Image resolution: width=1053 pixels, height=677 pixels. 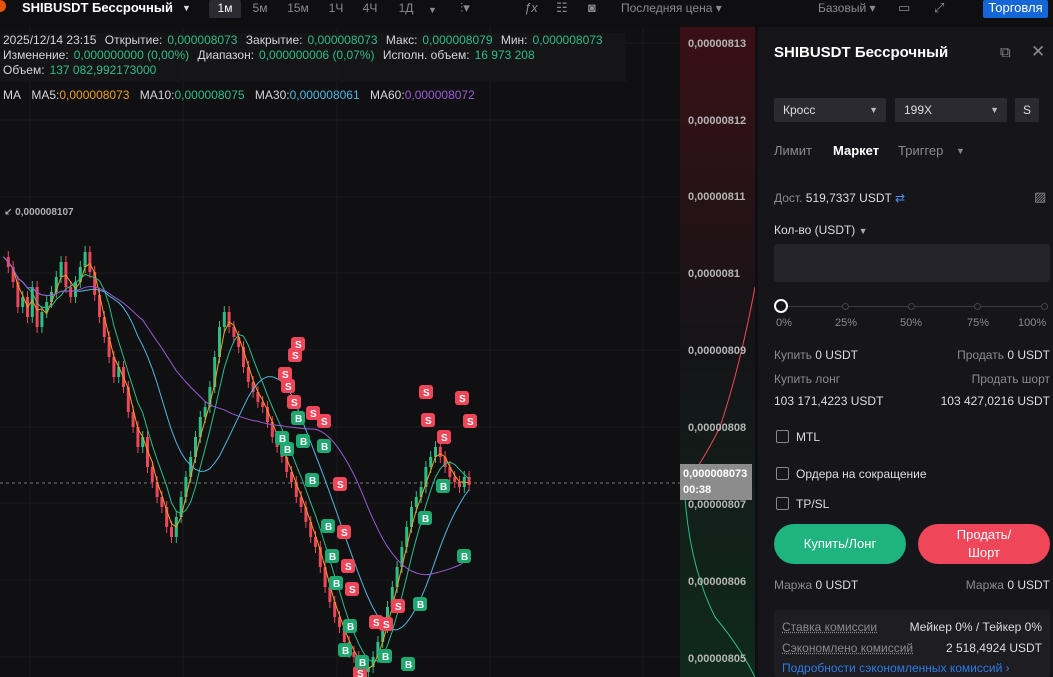 I want to click on candle-type-icon: ⫶▾, so click(x=465, y=8).